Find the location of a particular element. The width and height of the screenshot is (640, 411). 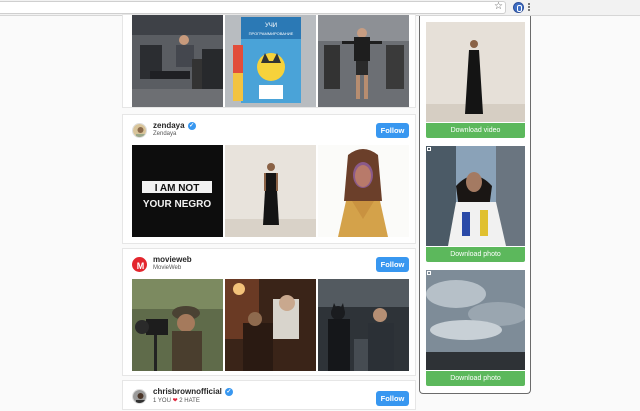

photo-row: УЧИ ПРОГРАММИРОВАНИЕ is located at coordinates (270, 61).